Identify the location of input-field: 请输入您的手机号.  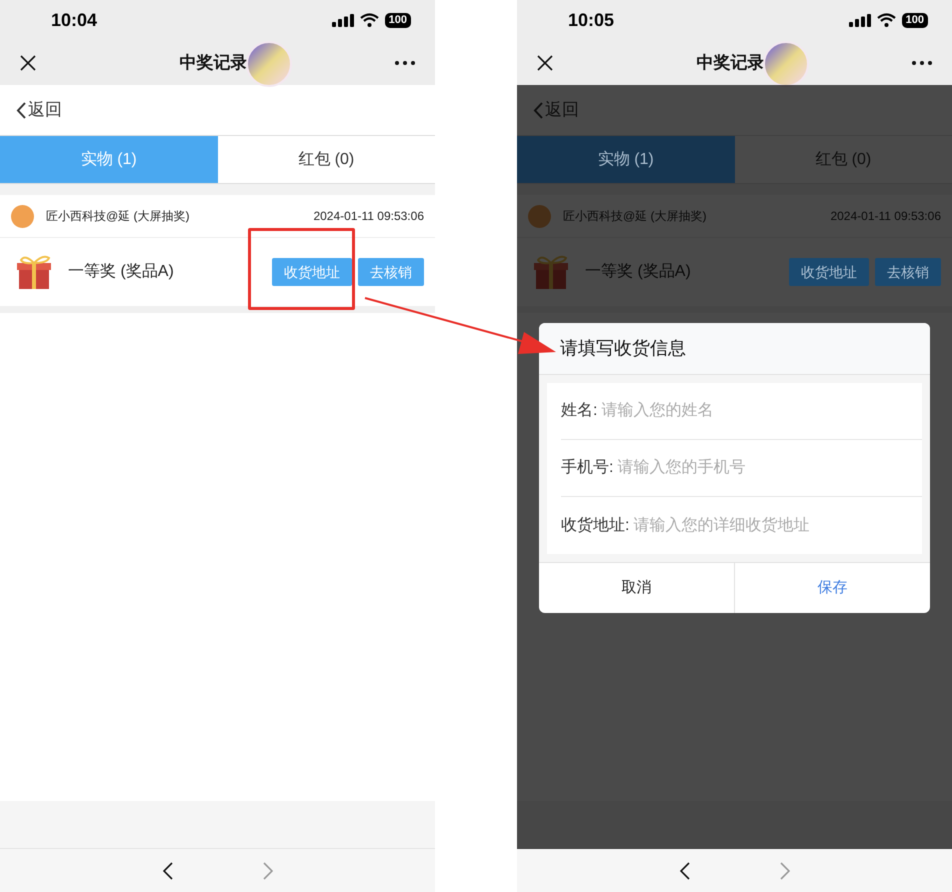
(769, 468).